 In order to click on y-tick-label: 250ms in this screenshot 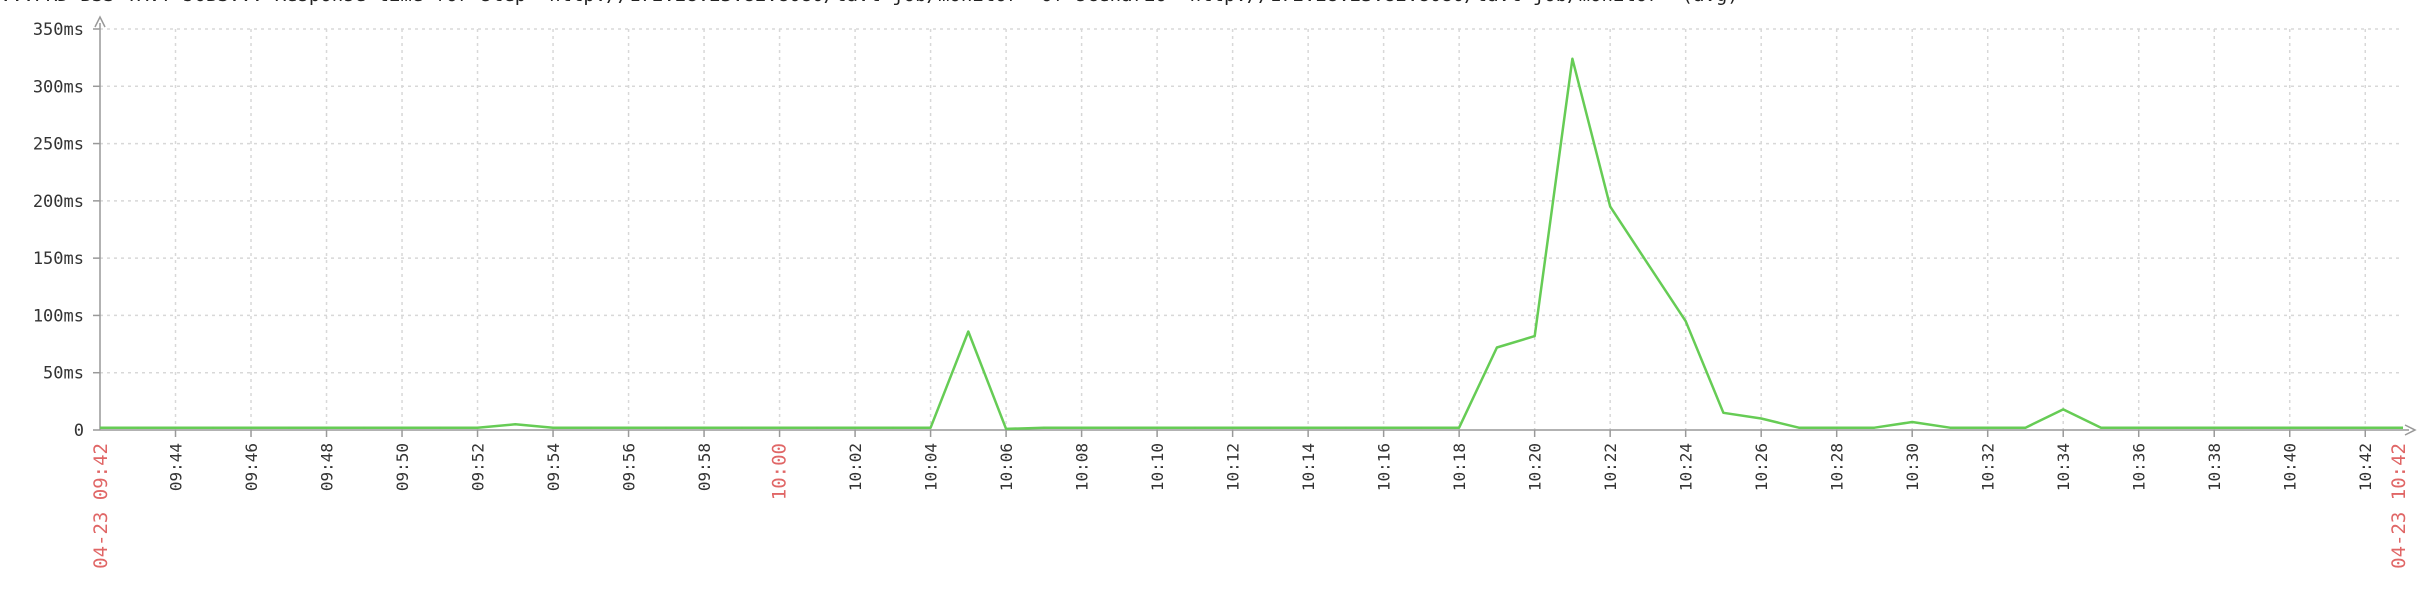, I will do `click(58, 145)`.